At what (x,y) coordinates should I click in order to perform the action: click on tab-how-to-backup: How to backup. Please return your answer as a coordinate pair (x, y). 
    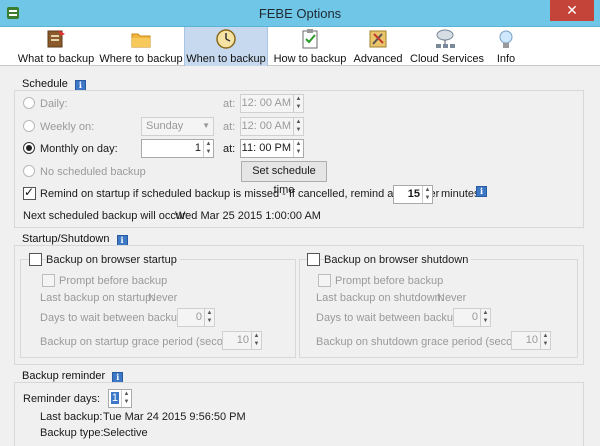
    Looking at the image, I should click on (310, 46).